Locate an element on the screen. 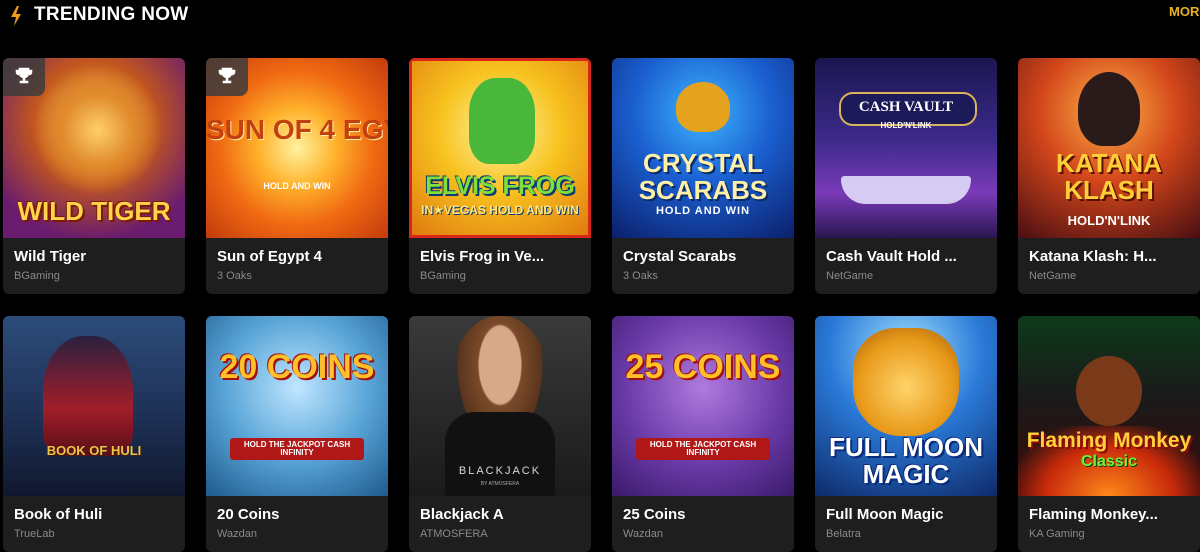 This screenshot has height=552, width=1200. game-card: BOOK OF HULI Book of Huli TrueLab is located at coordinates (94, 434).